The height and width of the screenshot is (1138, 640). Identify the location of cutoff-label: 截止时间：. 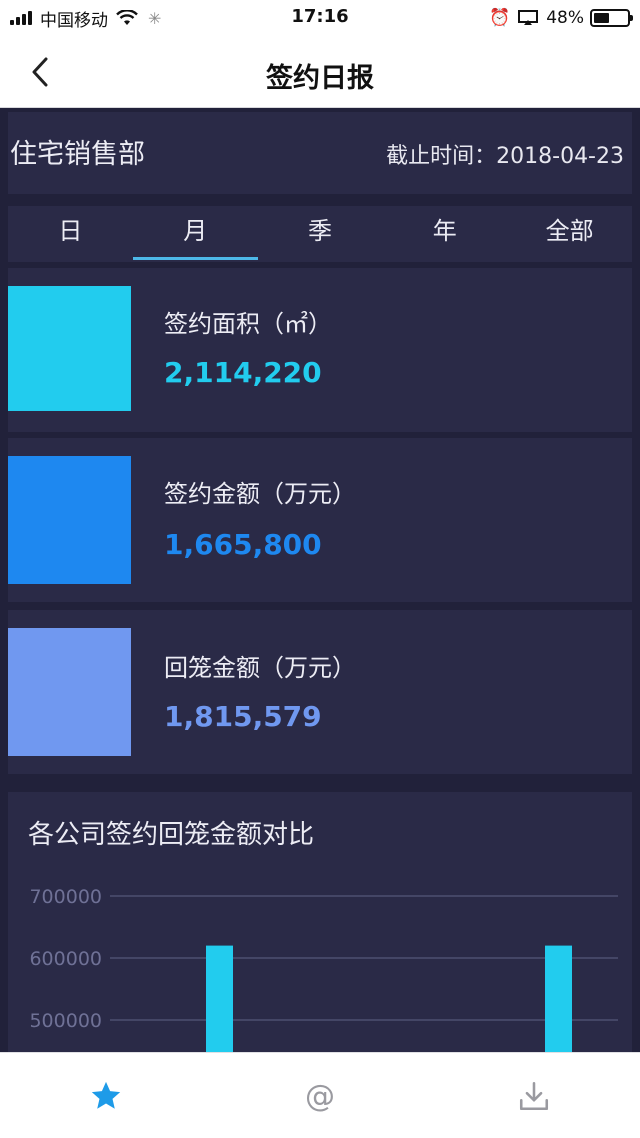
(441, 156).